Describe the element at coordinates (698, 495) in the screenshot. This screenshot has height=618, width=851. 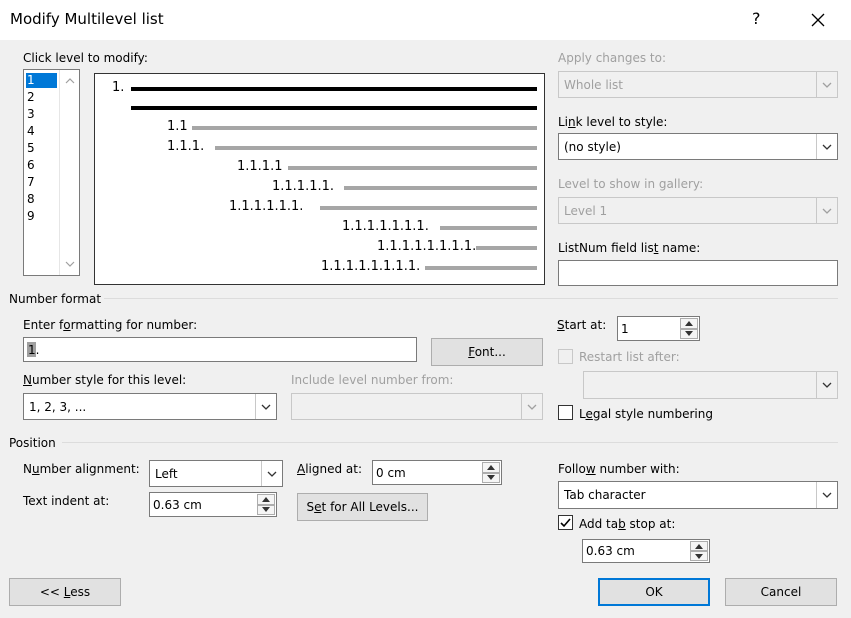
I see `follow-number-dropdown: Tab character` at that location.